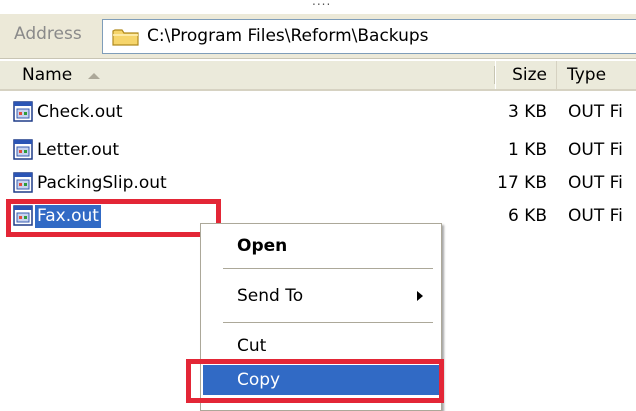  What do you see at coordinates (318, 112) in the screenshot?
I see `file-row: Check.out 3 KB OUT Fi` at bounding box center [318, 112].